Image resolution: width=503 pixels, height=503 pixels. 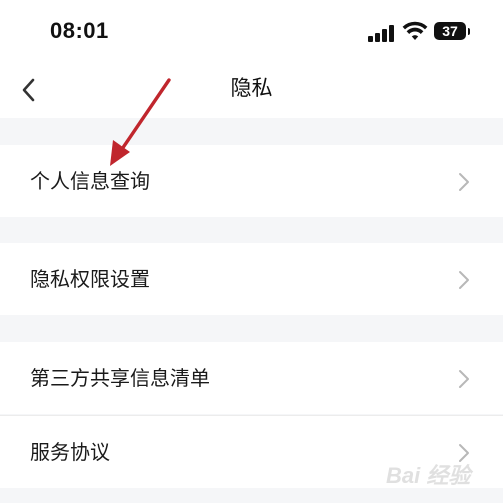 I want to click on battery-icon: 37, so click(x=452, y=31).